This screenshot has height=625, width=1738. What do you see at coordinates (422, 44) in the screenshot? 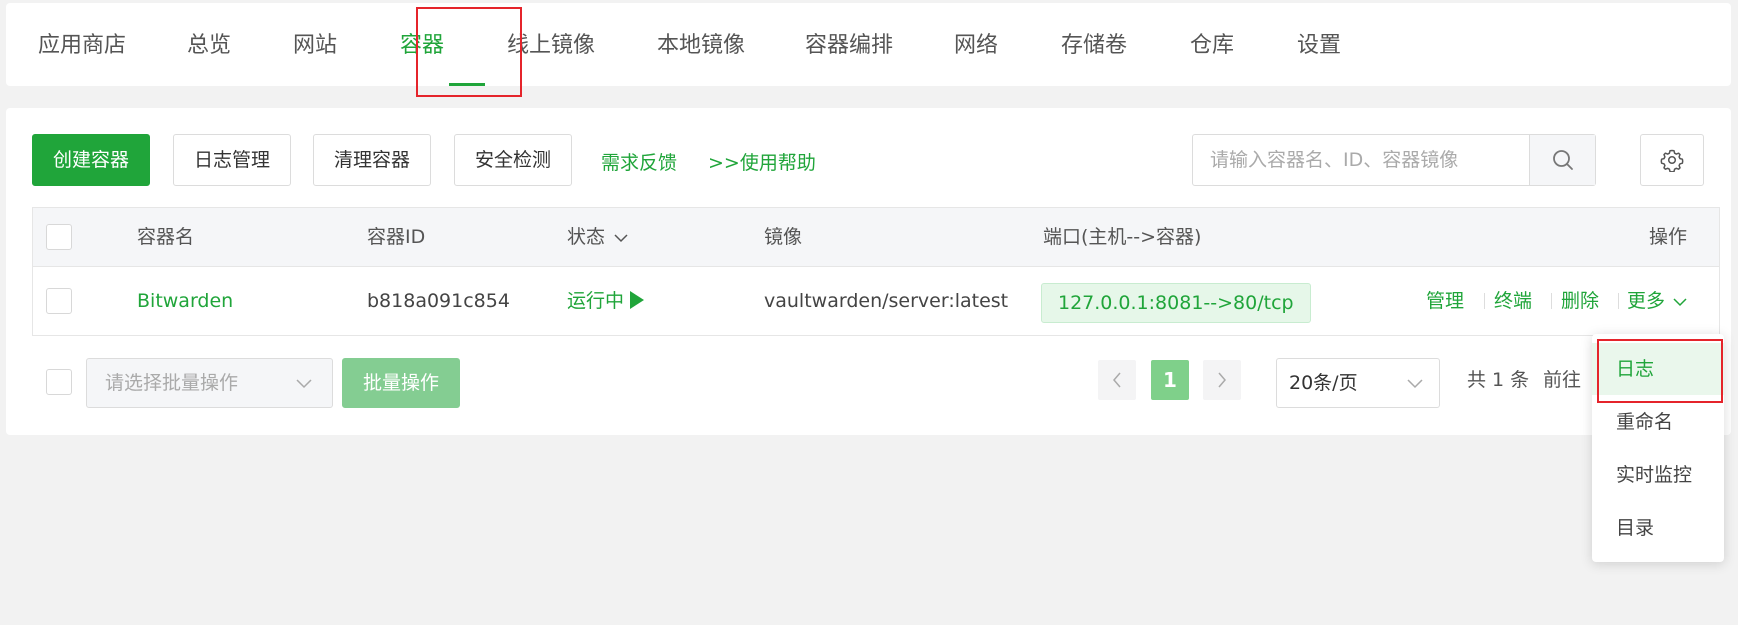
I see `tab-containers: 容器` at bounding box center [422, 44].